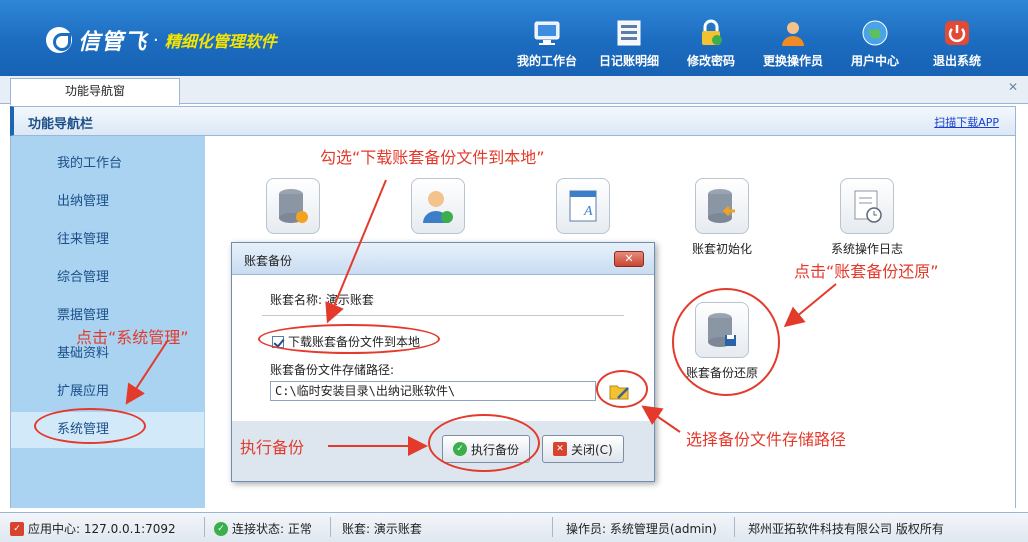 Image resolution: width=1028 pixels, height=542 pixels. What do you see at coordinates (221, 528) in the screenshot?
I see `check-circle-icon: ✓` at bounding box center [221, 528].